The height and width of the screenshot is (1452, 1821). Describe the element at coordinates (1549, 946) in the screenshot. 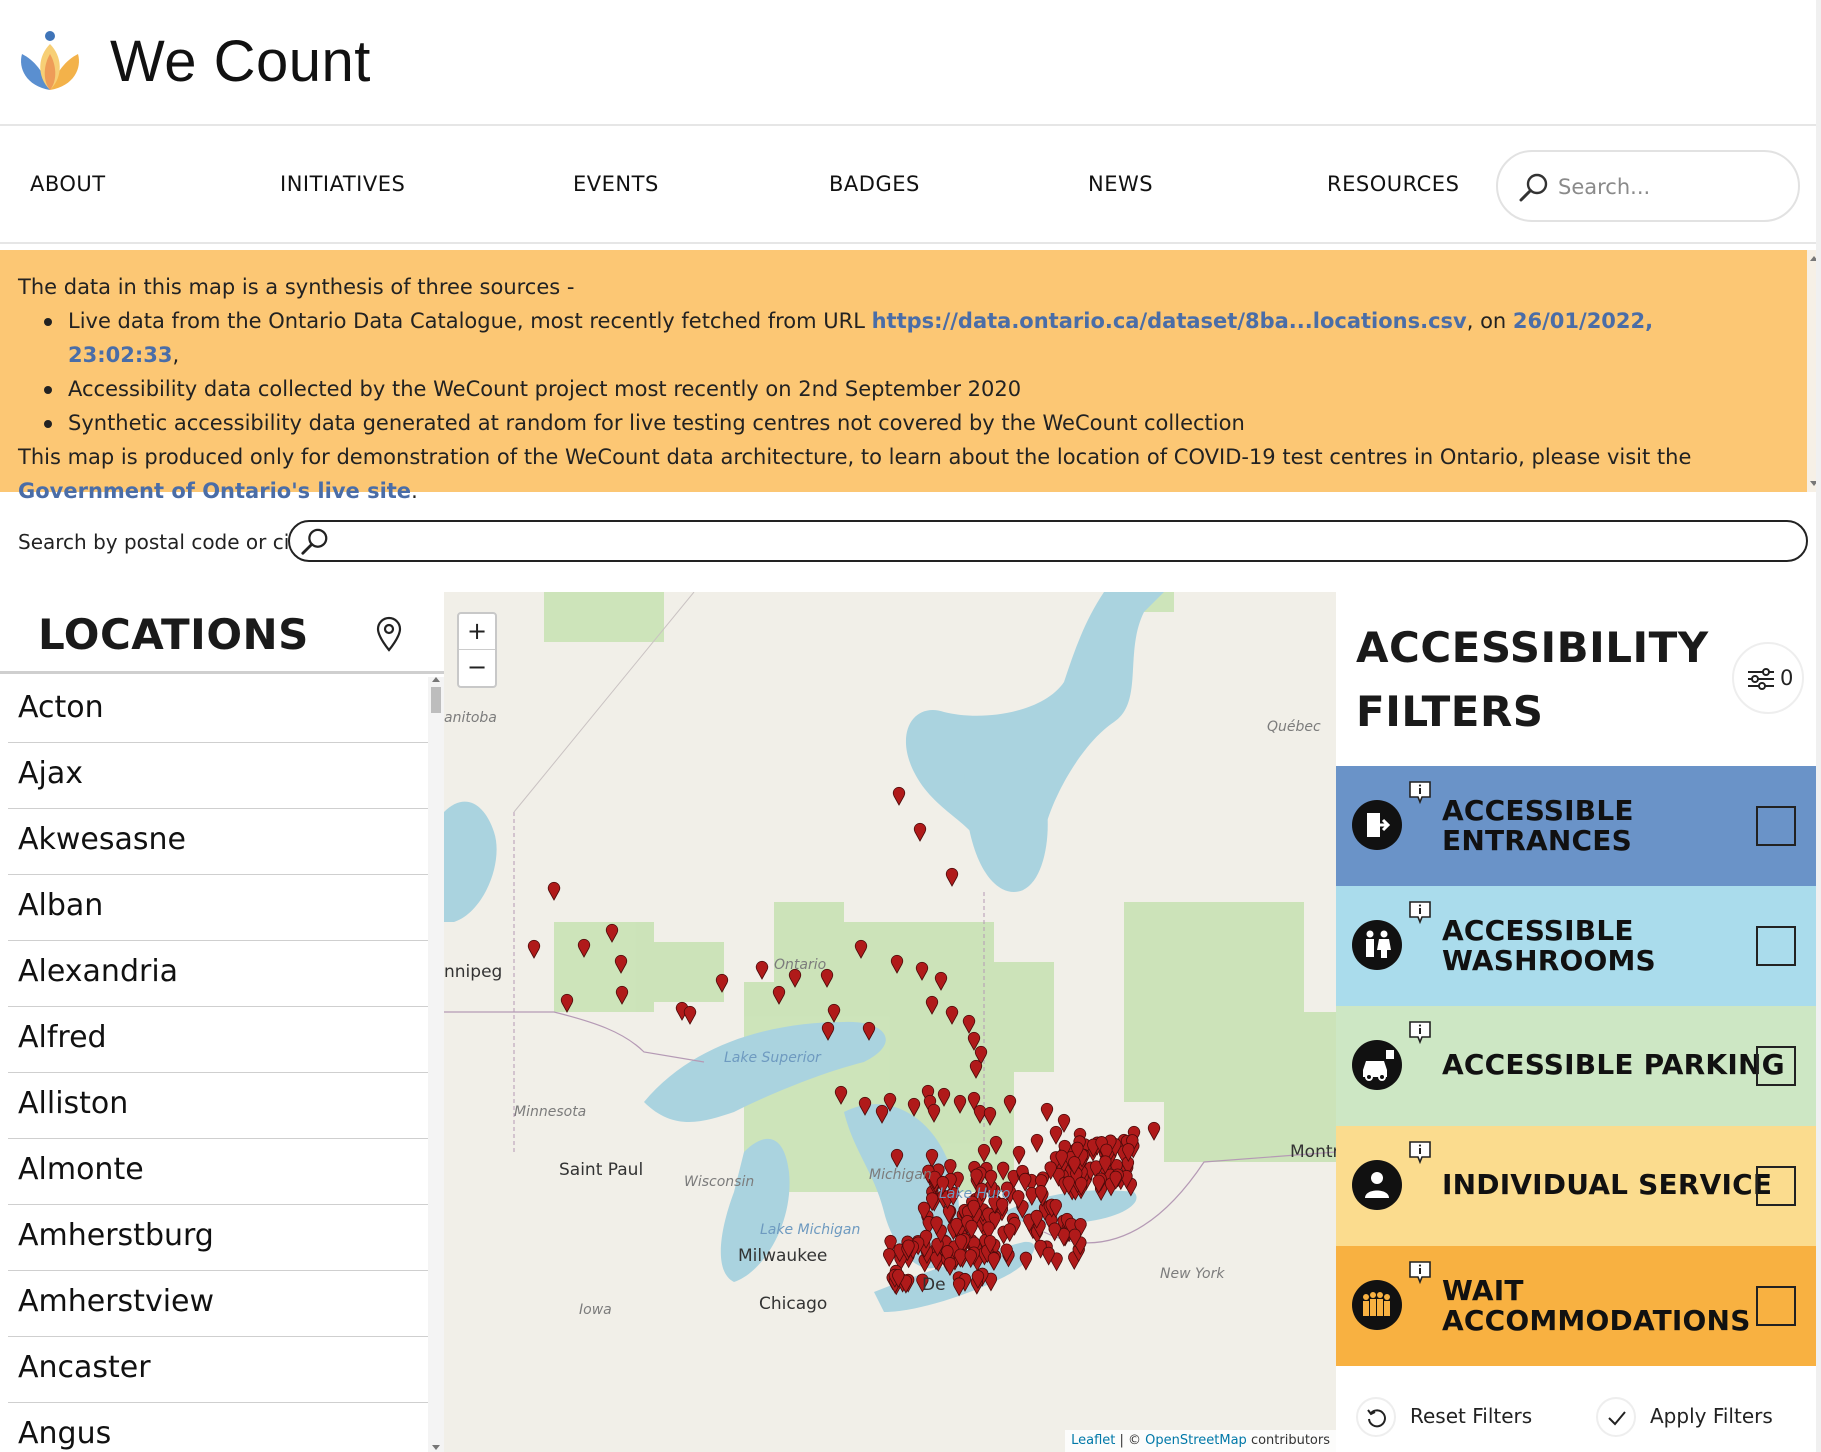

I see `filter-label: ACCESSIBLE WASHROOMS` at that location.